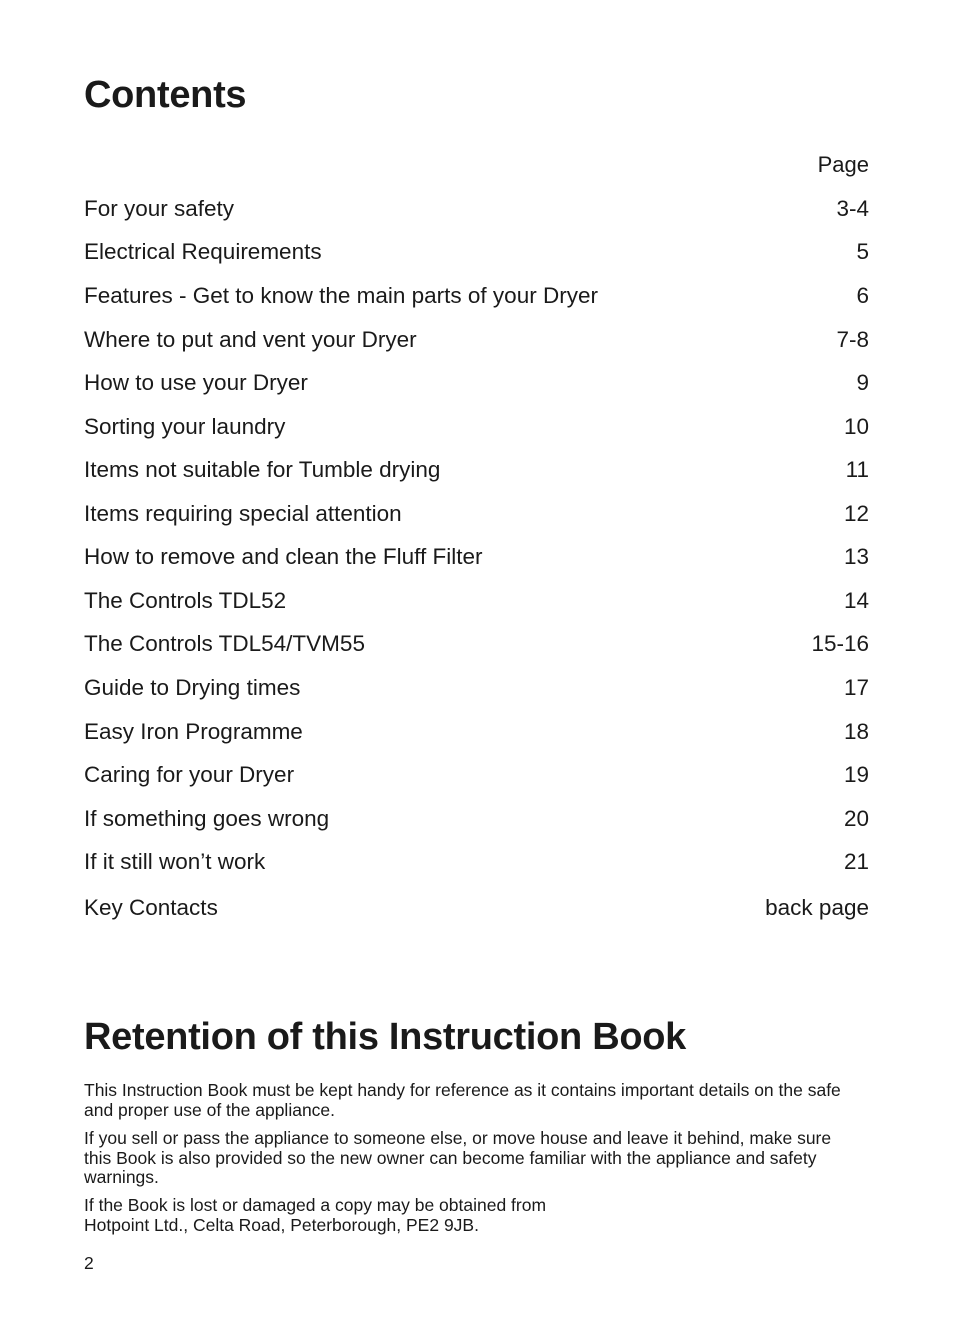 Image resolution: width=954 pixels, height=1336 pixels. I want to click on toc-entry: If something goes wrong 20, so click(476, 820).